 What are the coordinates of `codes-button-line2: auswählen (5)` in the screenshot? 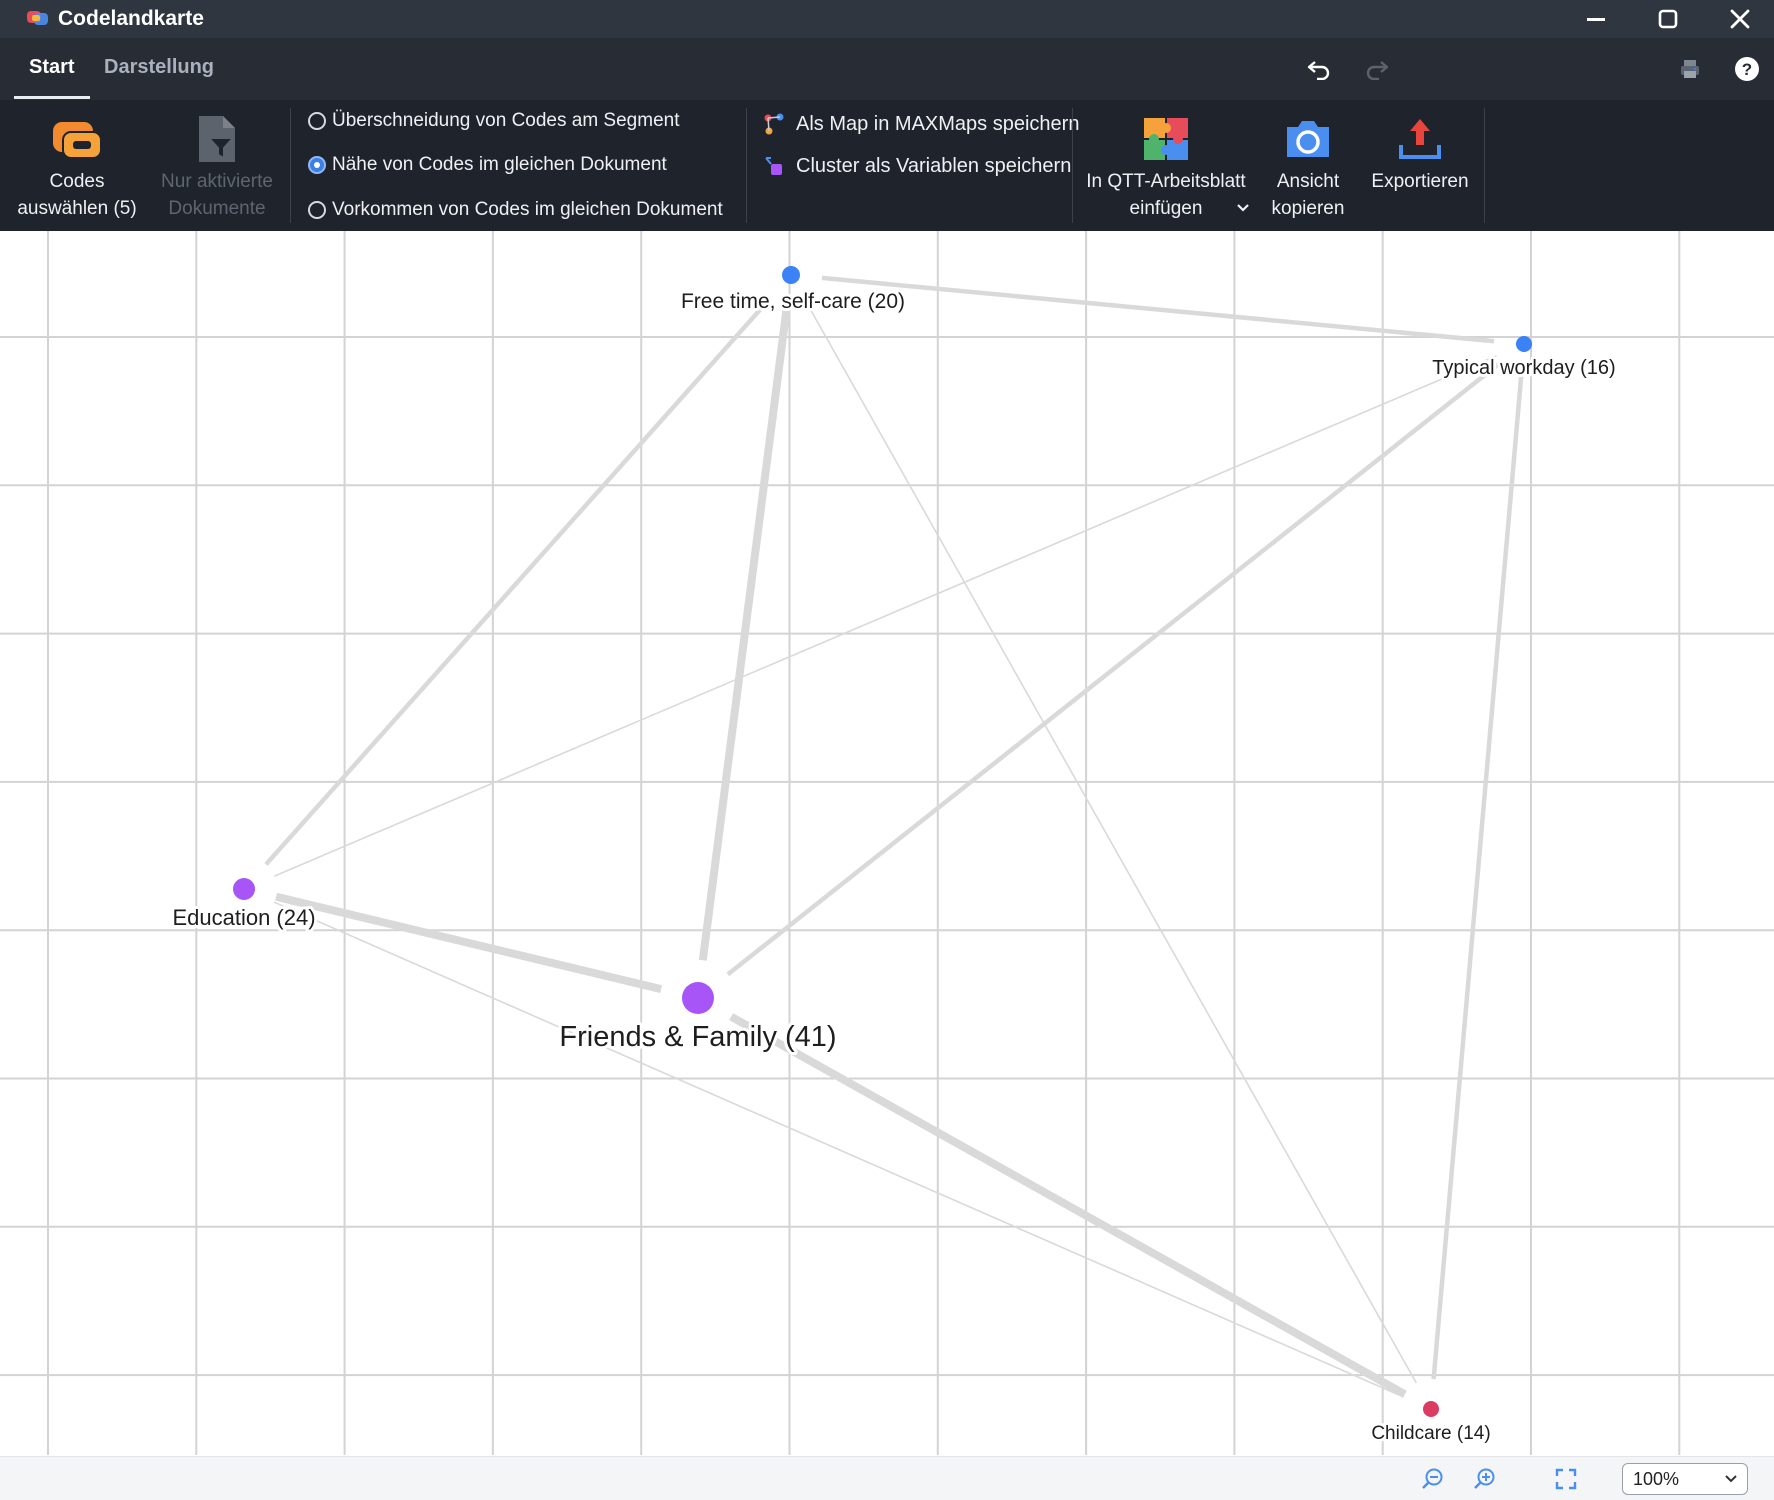 It's located at (77, 208).